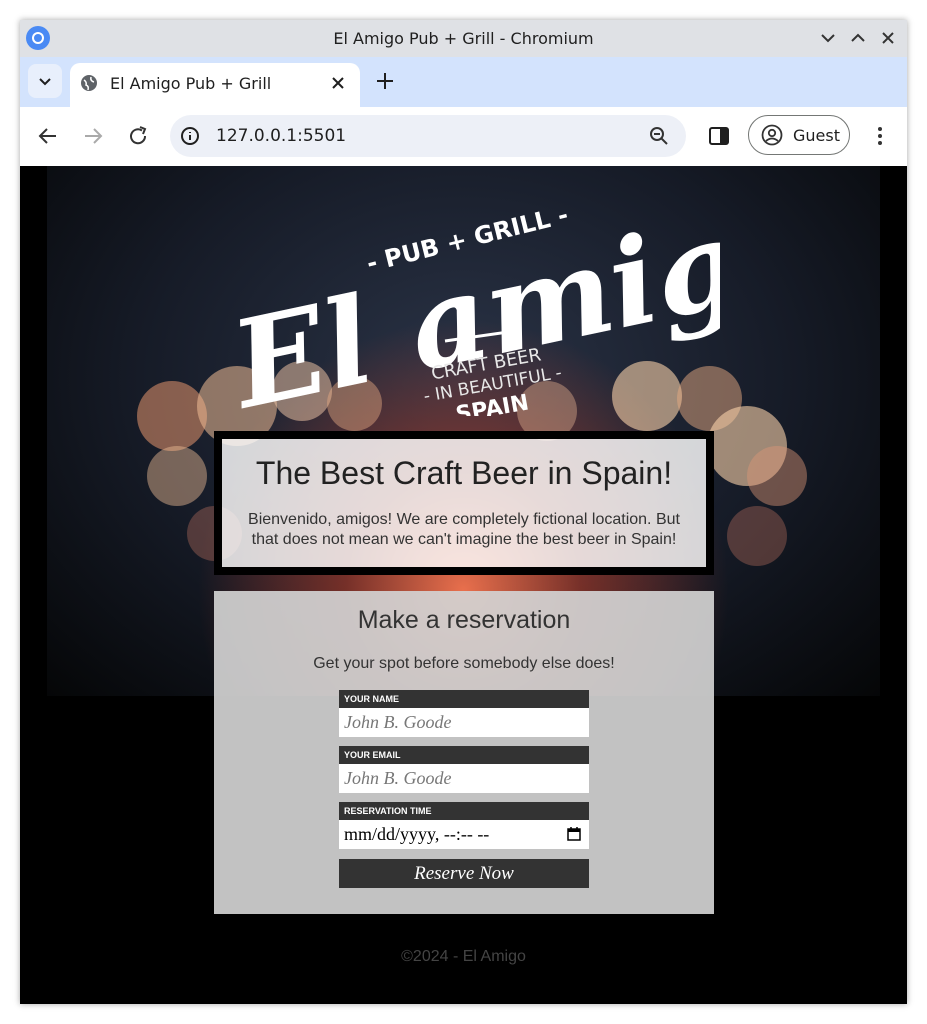 This screenshot has width=927, height=1024. Describe the element at coordinates (138, 136) in the screenshot. I see `reload-icon` at that location.